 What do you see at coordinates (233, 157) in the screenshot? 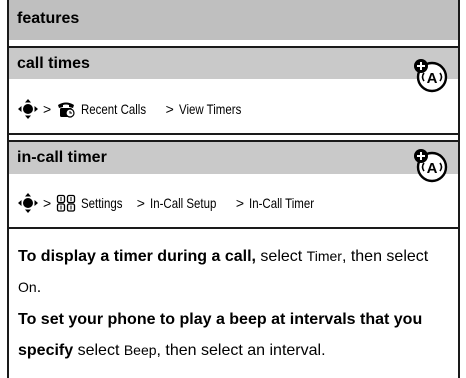
I see `section-header-in-call-timer: in-call timer` at bounding box center [233, 157].